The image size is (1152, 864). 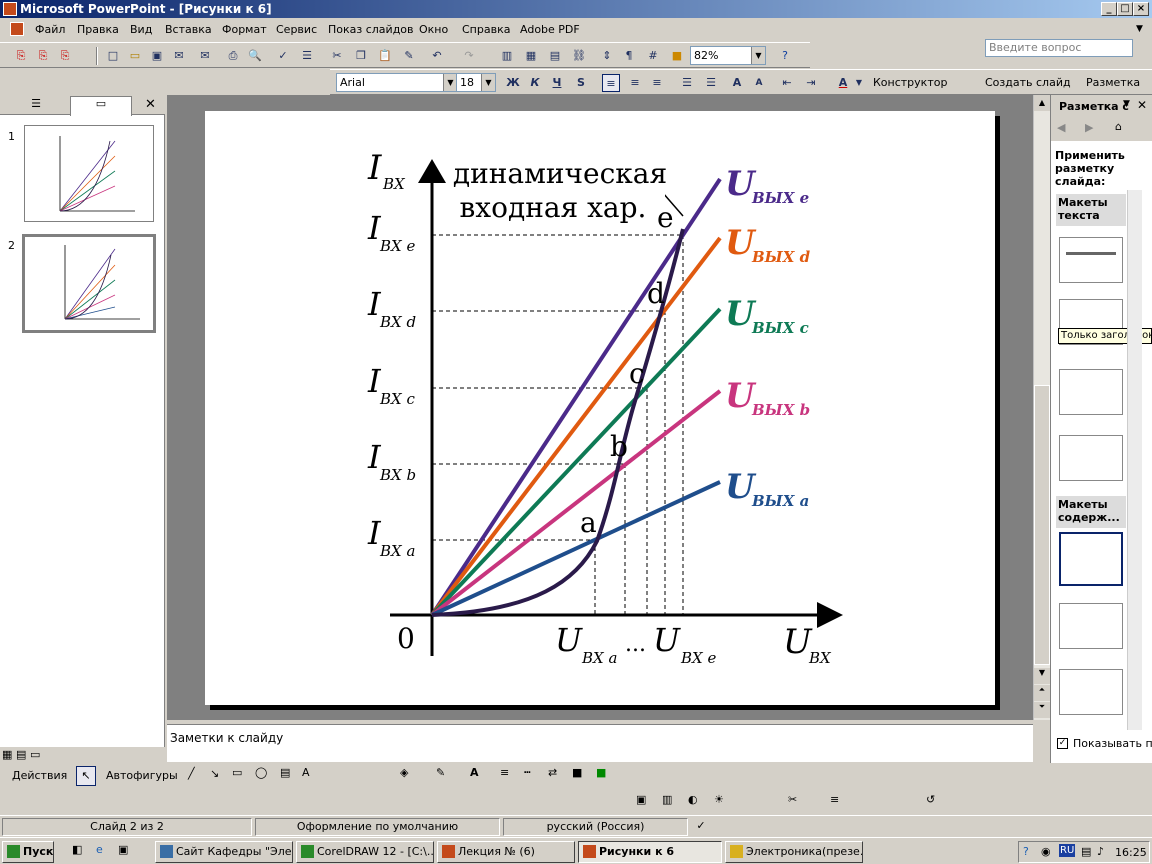 I want to click on maximize-button: □, so click(x=1125, y=9).